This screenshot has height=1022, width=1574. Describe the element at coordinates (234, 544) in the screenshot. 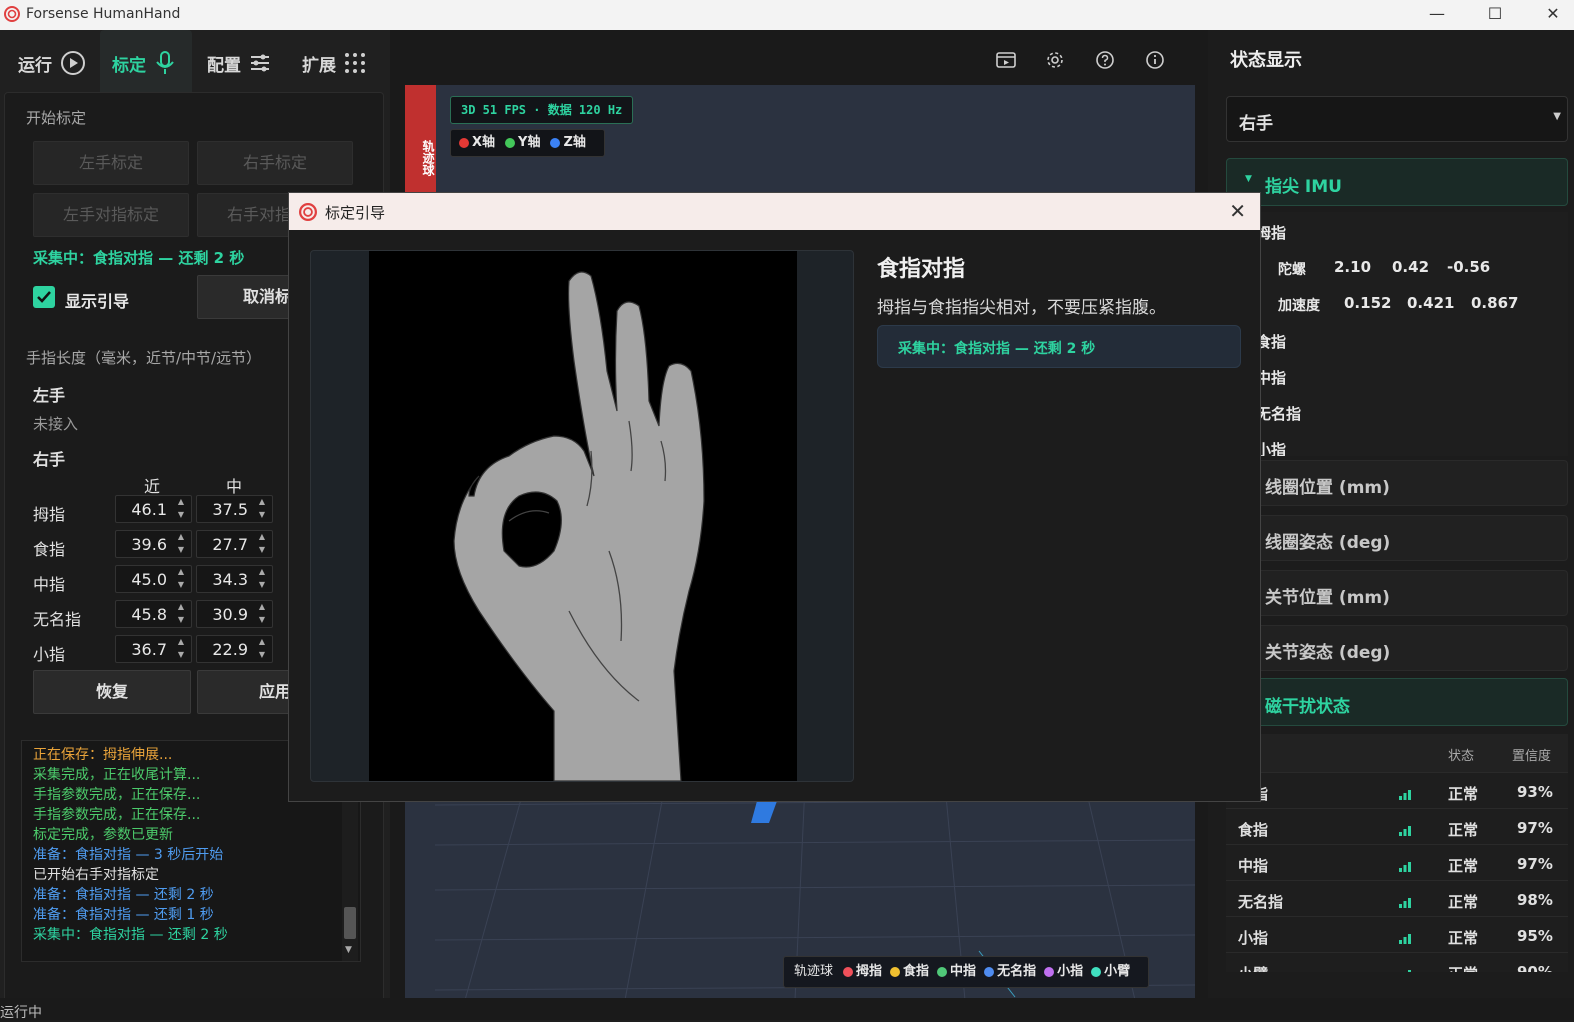

I see `length-spinbox: 27.7 ▲ ▼` at that location.